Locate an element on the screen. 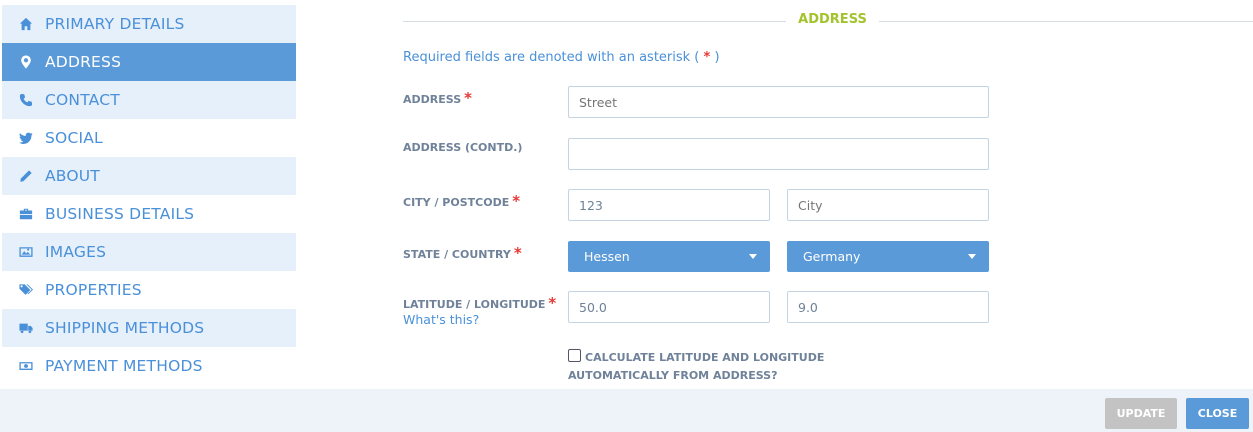 Image resolution: width=1253 pixels, height=432 pixels. sidebar-item-label: BUSINESS DETAILS is located at coordinates (120, 214).